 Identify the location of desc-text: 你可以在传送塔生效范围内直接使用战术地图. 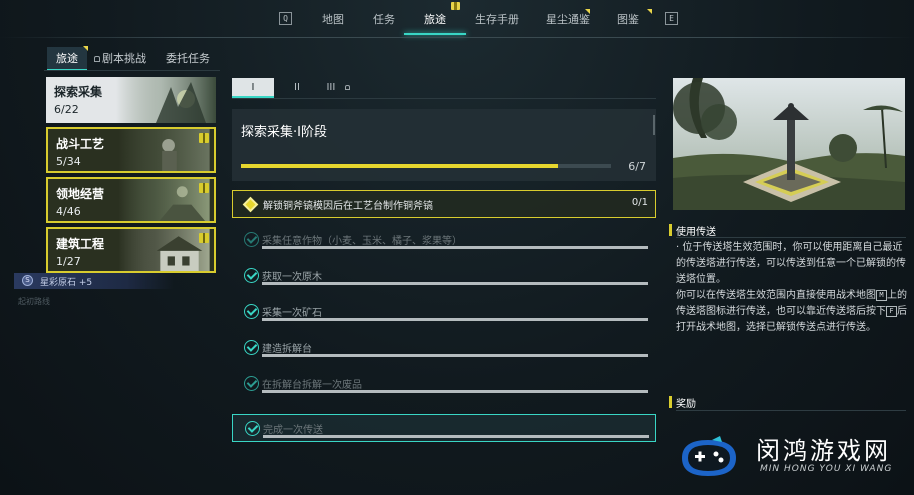
(776, 295).